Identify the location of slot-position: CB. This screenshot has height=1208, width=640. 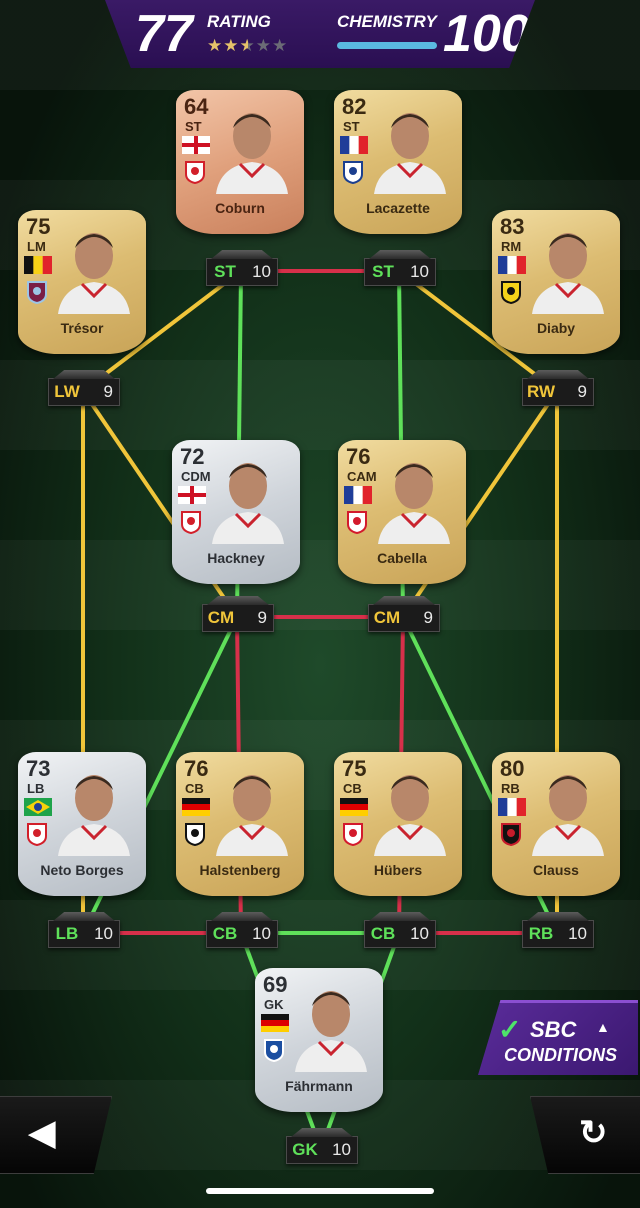
(383, 933).